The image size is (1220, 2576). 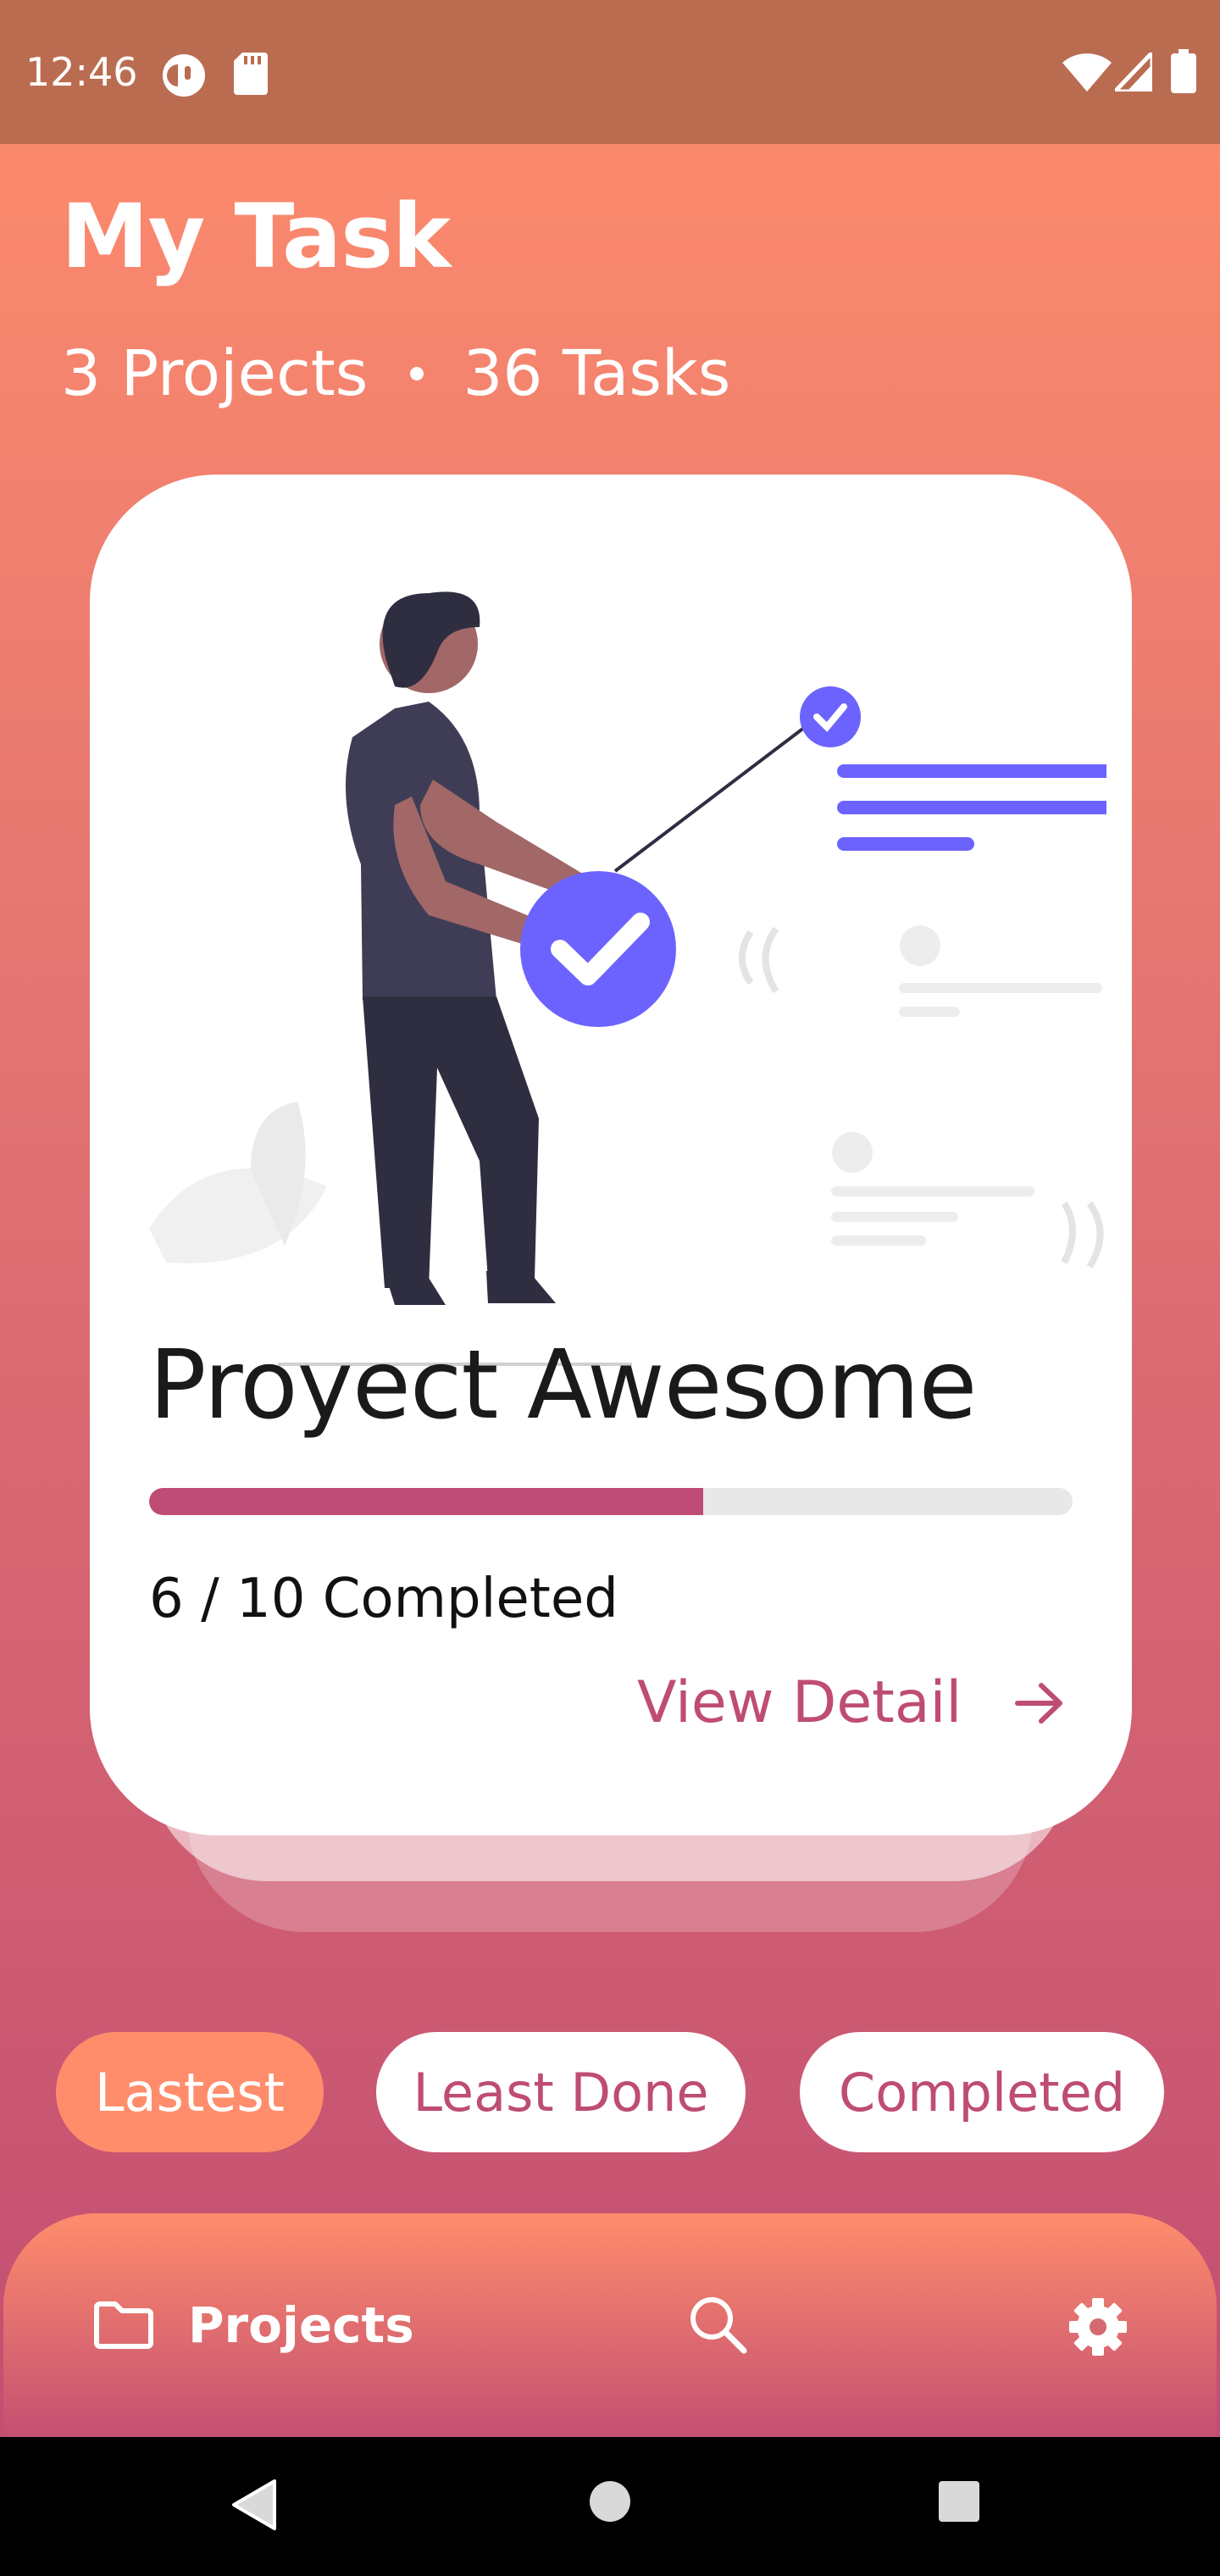 What do you see at coordinates (982, 2092) in the screenshot?
I see `filter-chip-completed: Completed` at bounding box center [982, 2092].